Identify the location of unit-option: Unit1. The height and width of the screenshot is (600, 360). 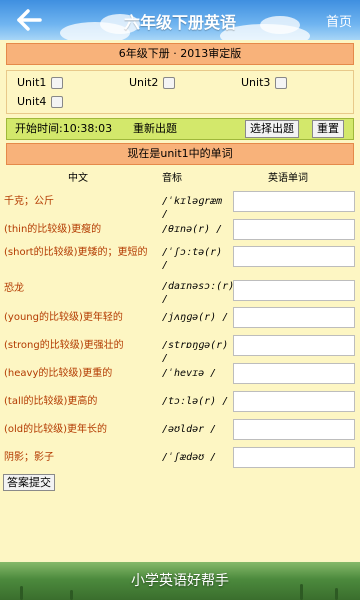
(40, 83).